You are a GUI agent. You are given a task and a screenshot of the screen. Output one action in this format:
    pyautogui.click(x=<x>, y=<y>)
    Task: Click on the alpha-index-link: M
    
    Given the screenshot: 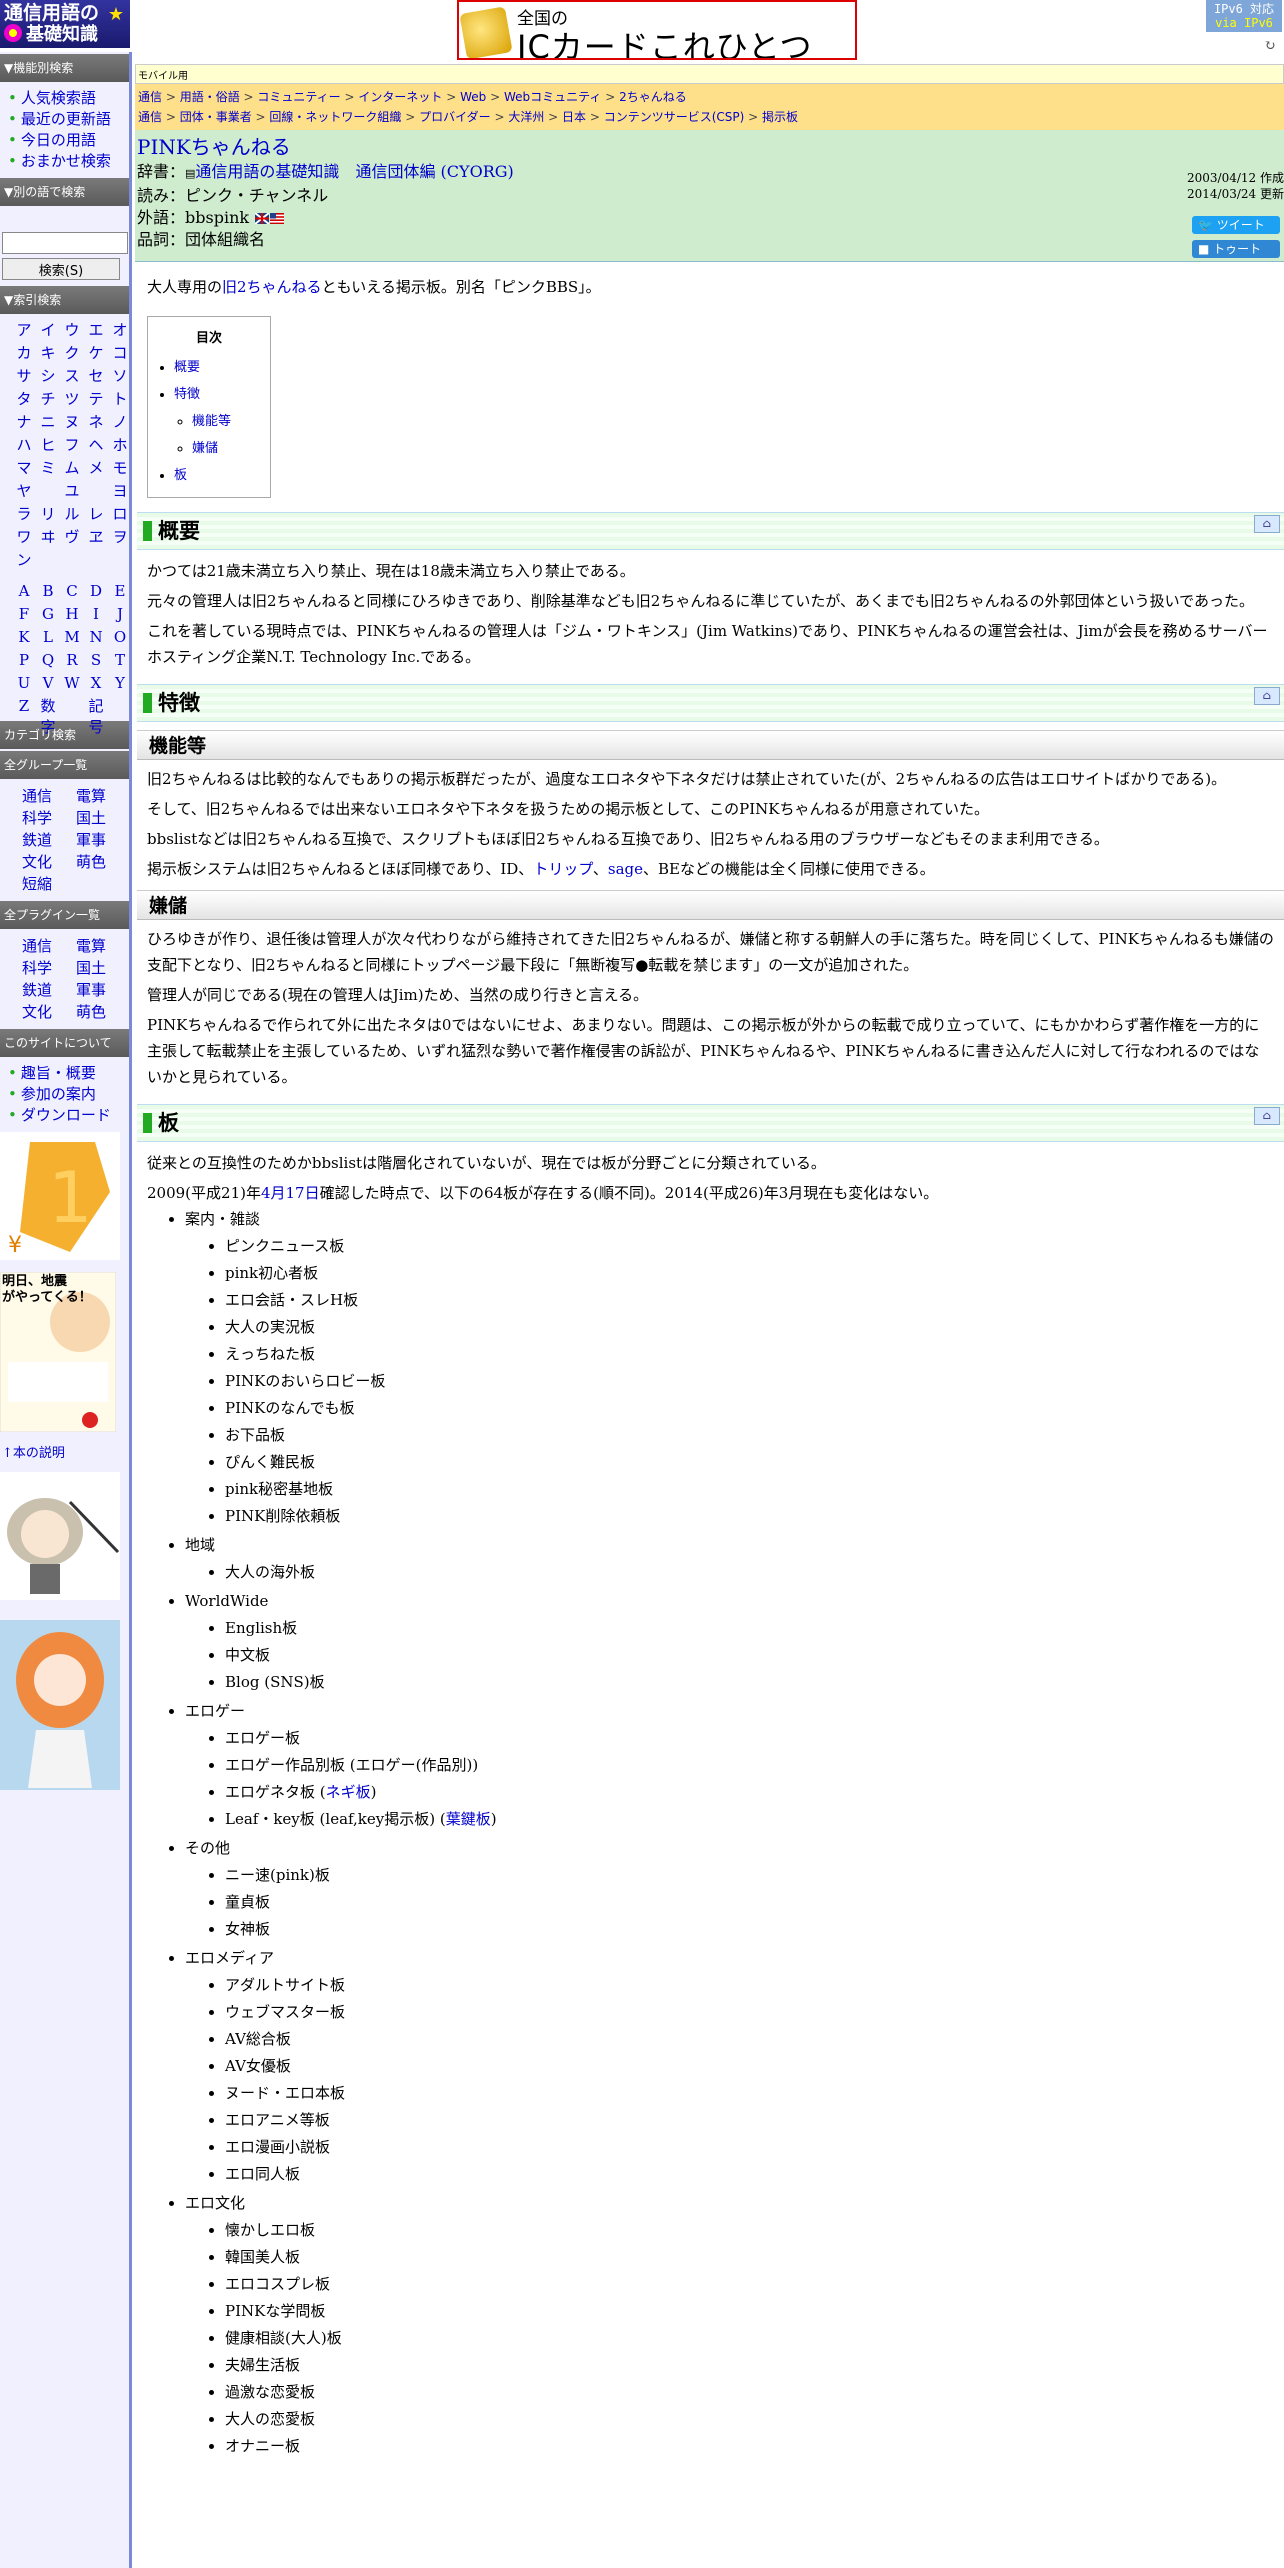 What is the action you would take?
    pyautogui.click(x=72, y=637)
    